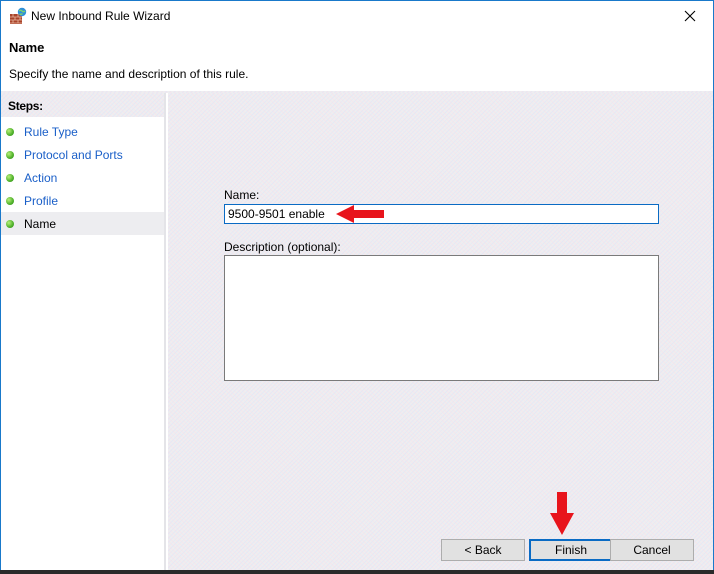  Describe the element at coordinates (242, 195) in the screenshot. I see `name-label: Name:` at that location.